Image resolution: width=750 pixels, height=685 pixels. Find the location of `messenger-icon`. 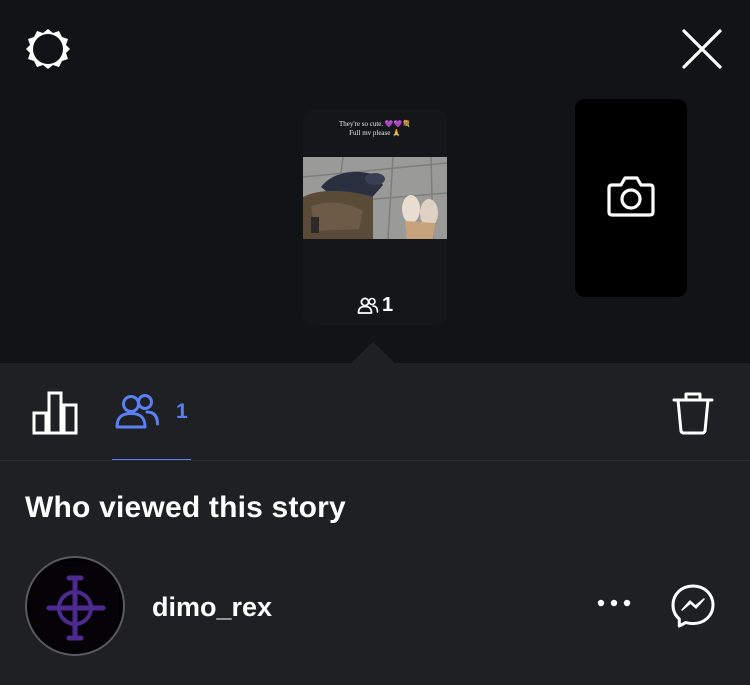

messenger-icon is located at coordinates (693, 606).